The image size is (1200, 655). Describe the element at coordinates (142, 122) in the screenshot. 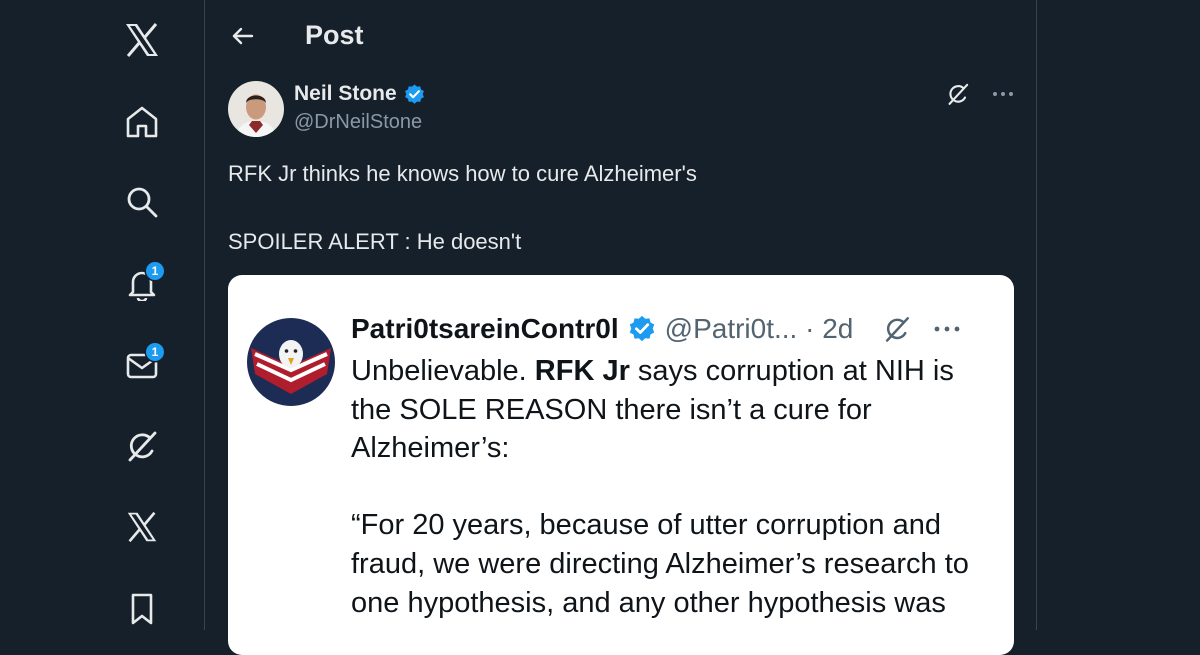

I see `home-icon` at that location.